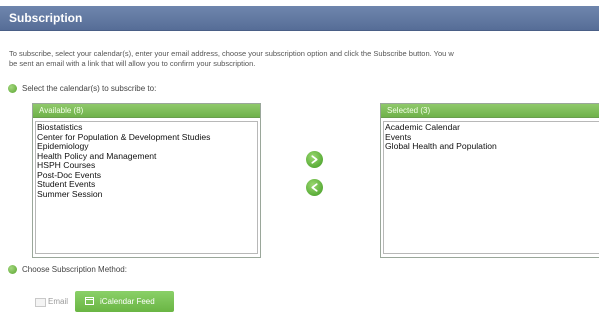 The image size is (599, 312). I want to click on calendar-icon, so click(89, 301).